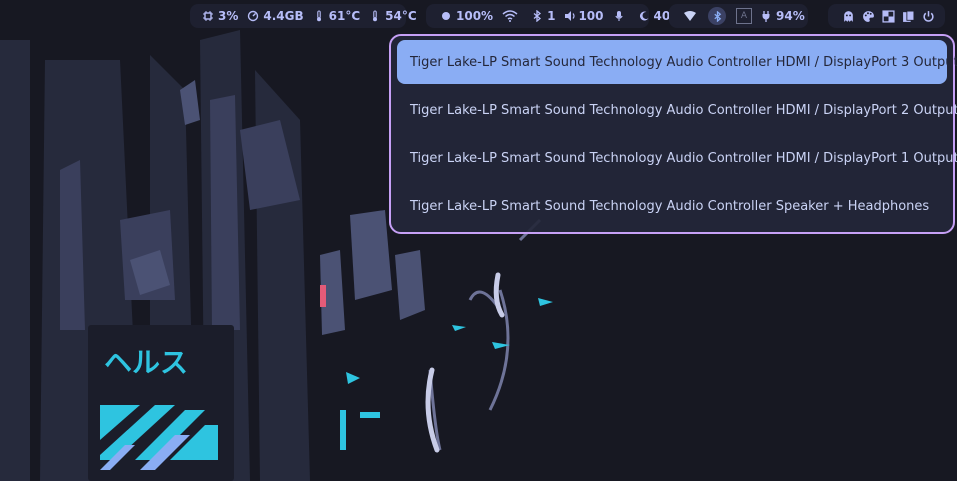 This screenshot has width=957, height=481. I want to click on top-bar: 3% 4.4GB 61°C 54°C 100% 1 100 40 A 94%, so click(478, 17).